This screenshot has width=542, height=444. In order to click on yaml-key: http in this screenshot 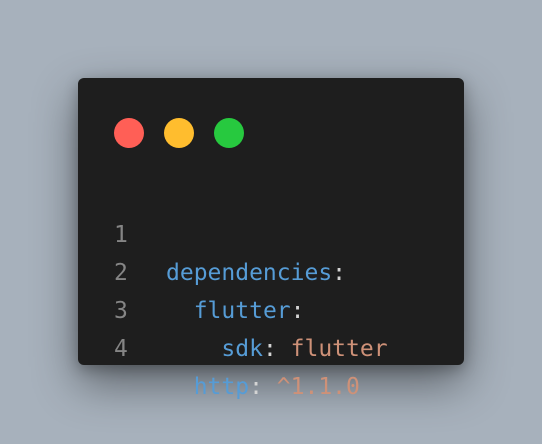, I will do `click(221, 387)`.